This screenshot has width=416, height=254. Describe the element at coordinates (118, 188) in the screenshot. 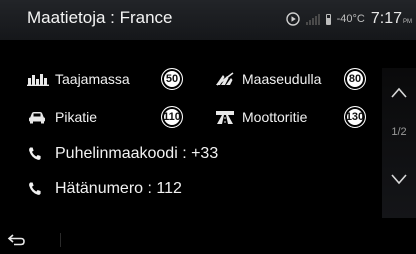

I see `emergency-number-text: Hätänumero : 112` at that location.